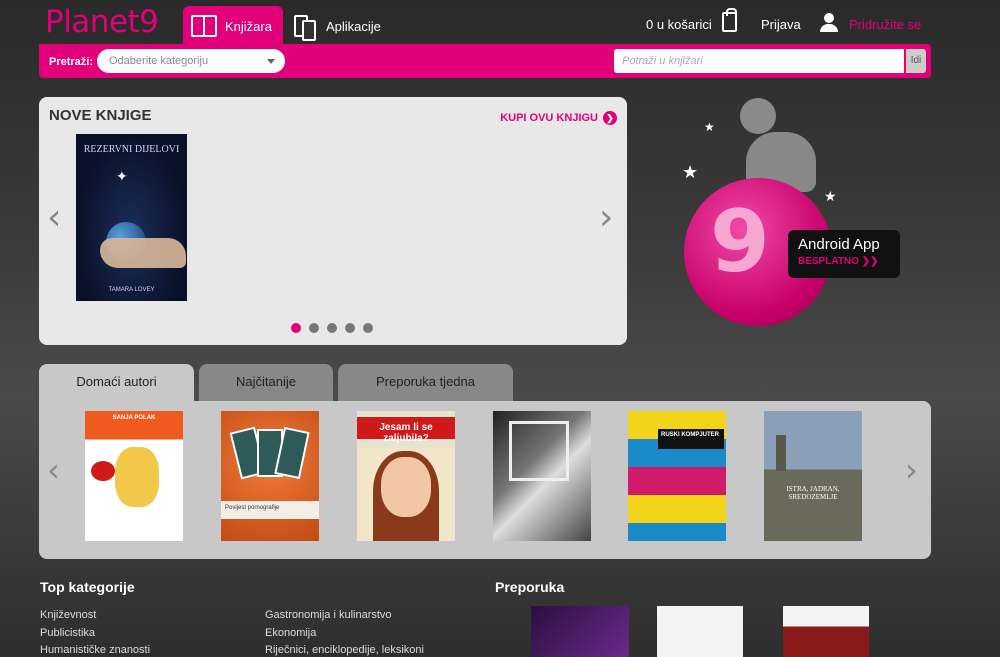  What do you see at coordinates (729, 20) in the screenshot?
I see `cart-icon` at bounding box center [729, 20].